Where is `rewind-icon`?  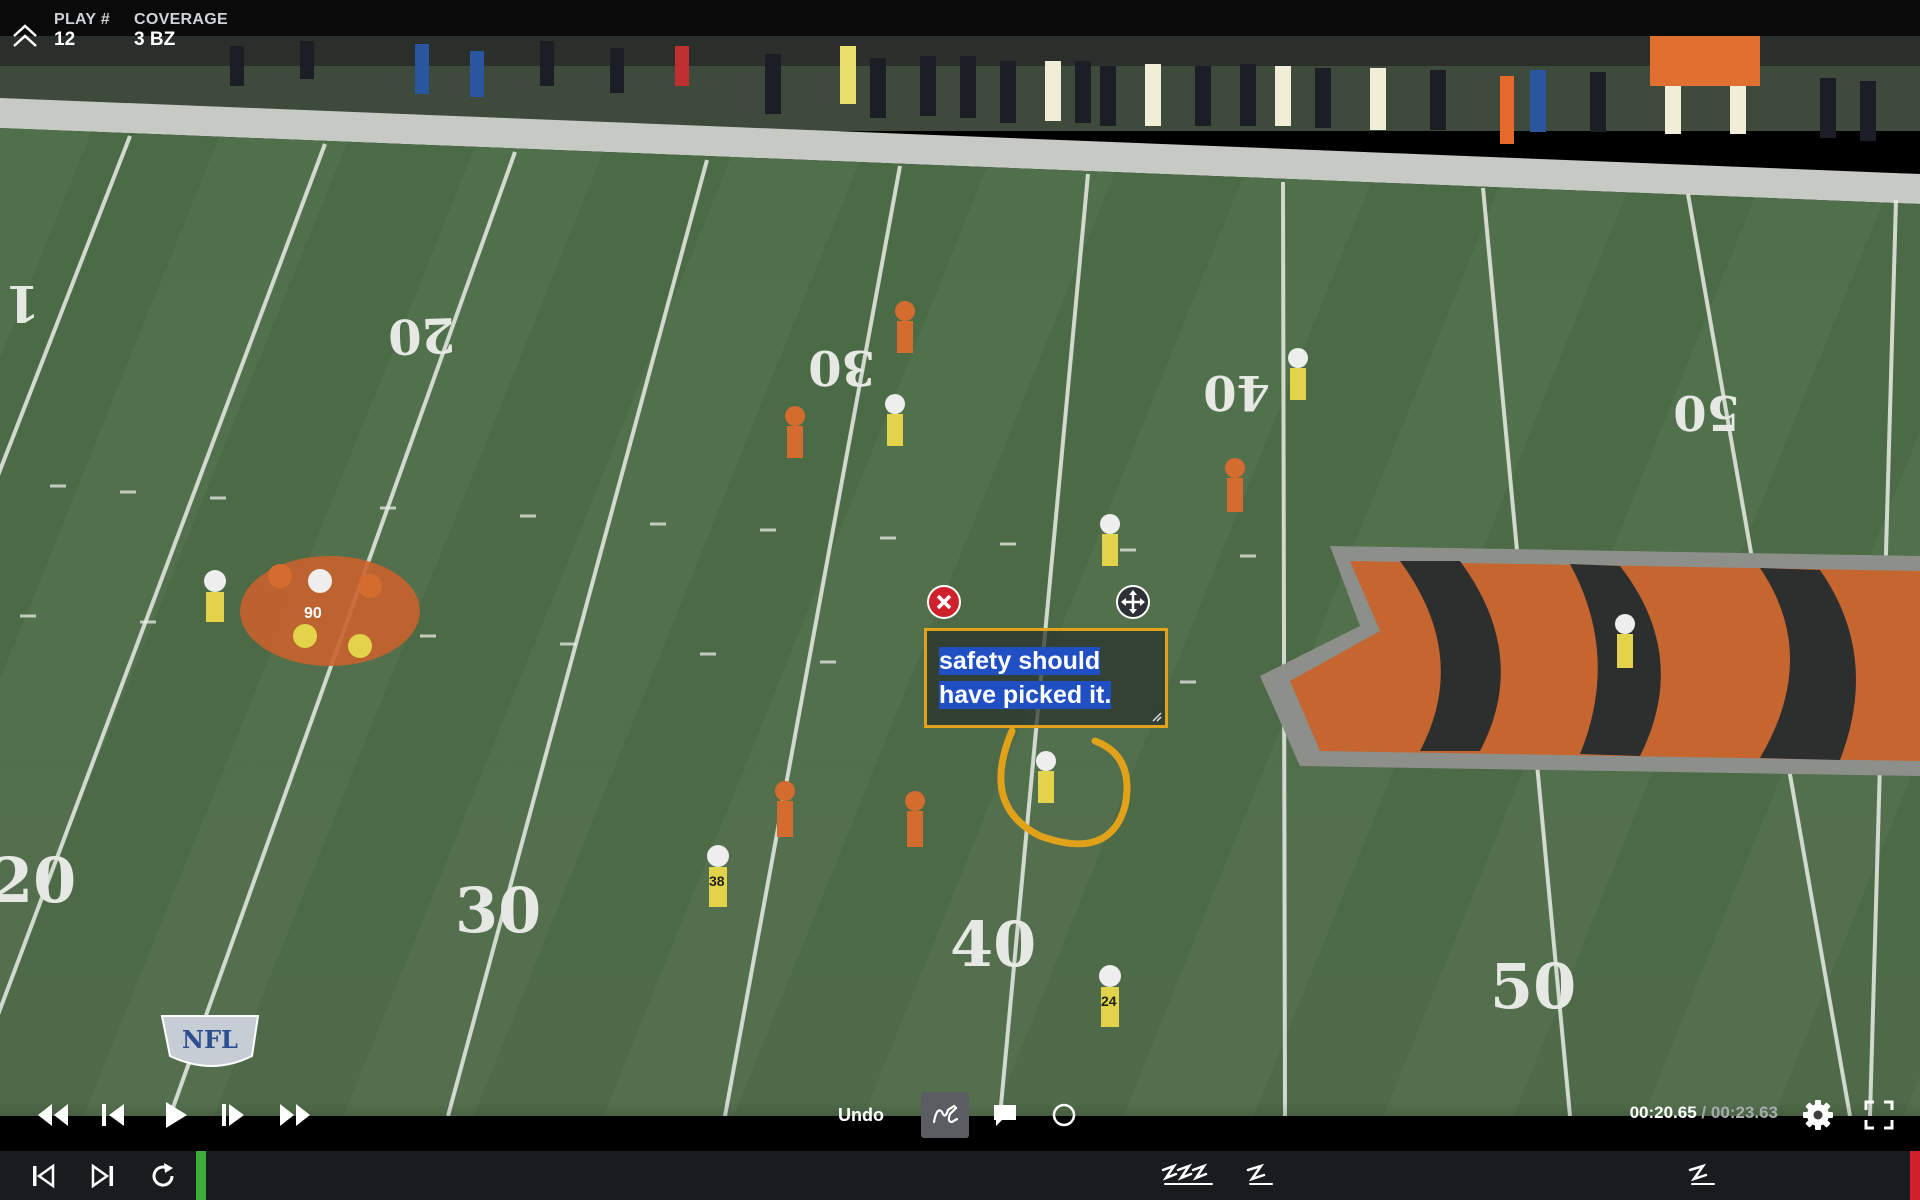
rewind-icon is located at coordinates (53, 1115).